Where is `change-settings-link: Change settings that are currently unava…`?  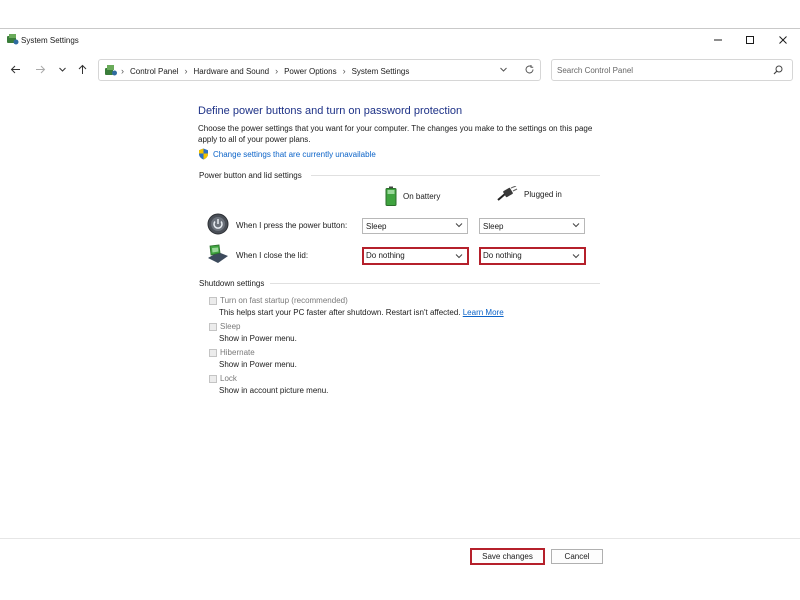 change-settings-link: Change settings that are currently unava… is located at coordinates (294, 154).